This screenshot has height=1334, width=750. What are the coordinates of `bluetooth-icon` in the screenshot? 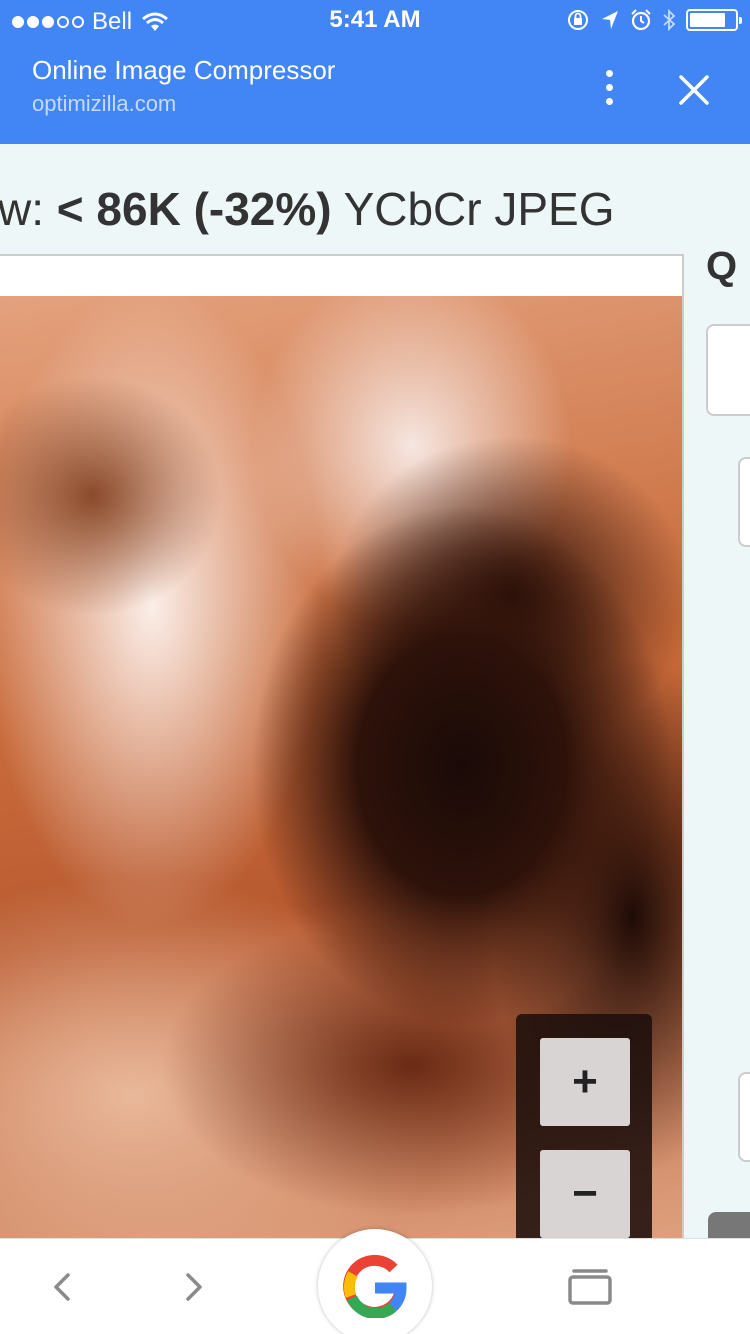 It's located at (669, 20).